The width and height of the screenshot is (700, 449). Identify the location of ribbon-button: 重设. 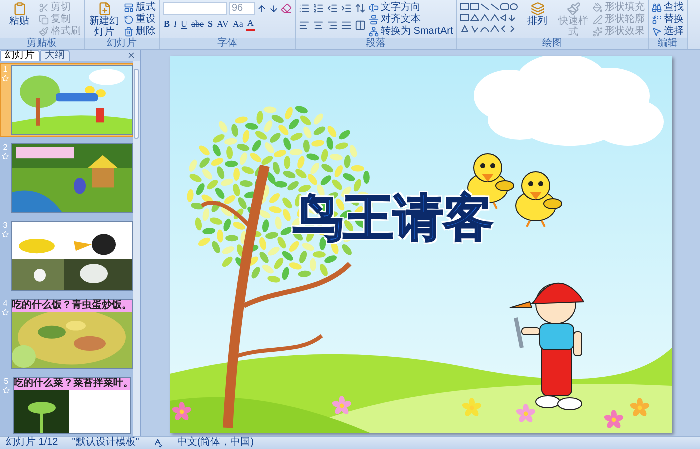
(140, 20).